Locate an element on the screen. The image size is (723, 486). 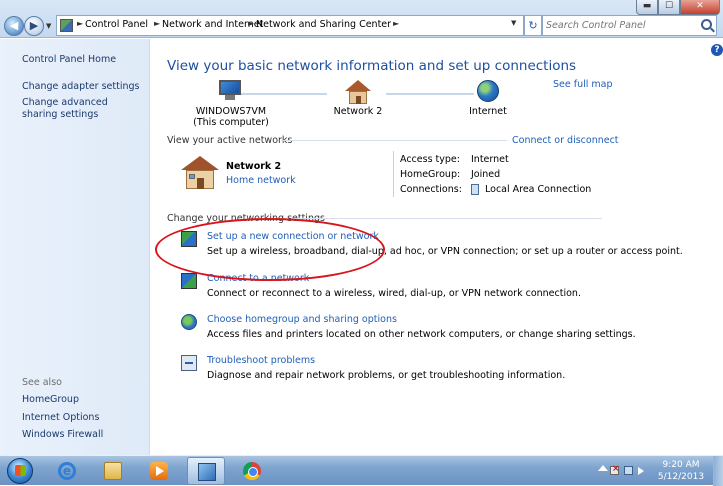
breadcrumb-network-sharing-center: Network and Sharing Center is located at coordinates (323, 24).